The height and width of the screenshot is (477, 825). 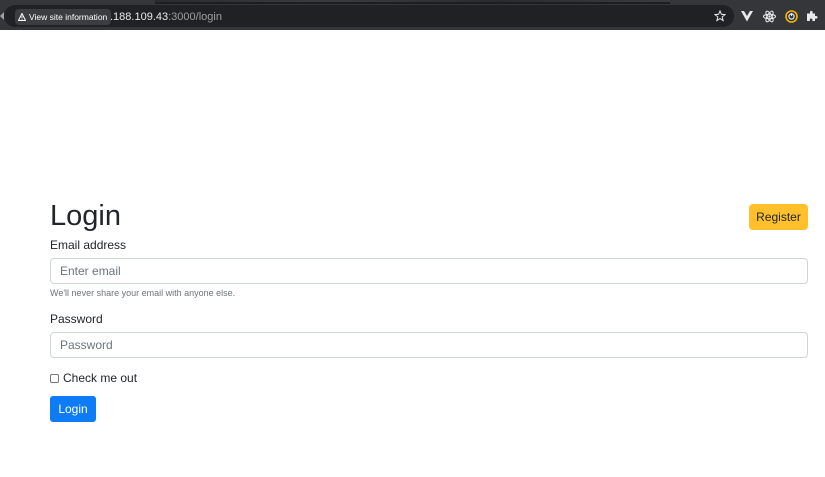 I want to click on site-info-label: View site information, so click(x=68, y=17).